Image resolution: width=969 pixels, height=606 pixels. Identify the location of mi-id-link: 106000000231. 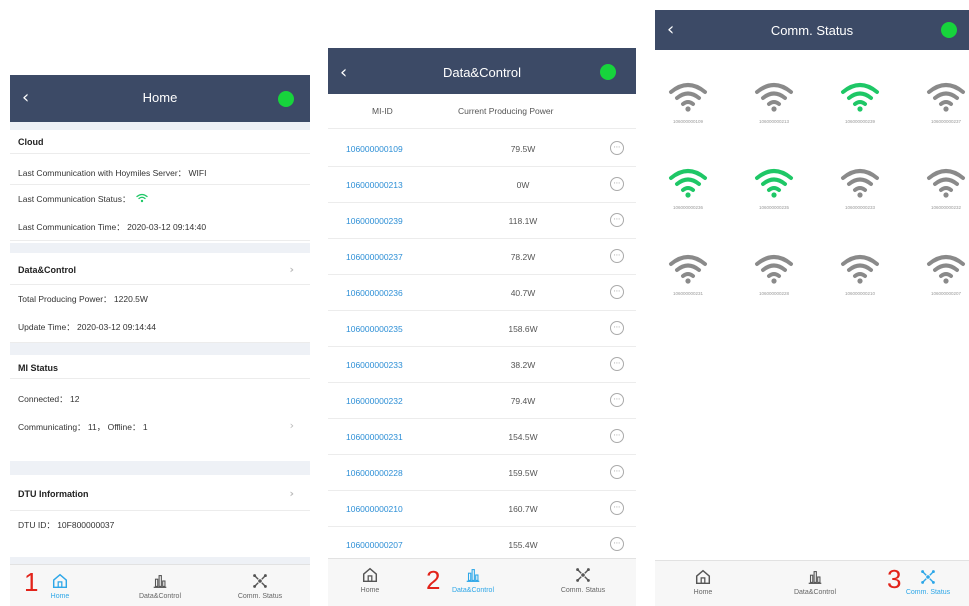
(374, 437).